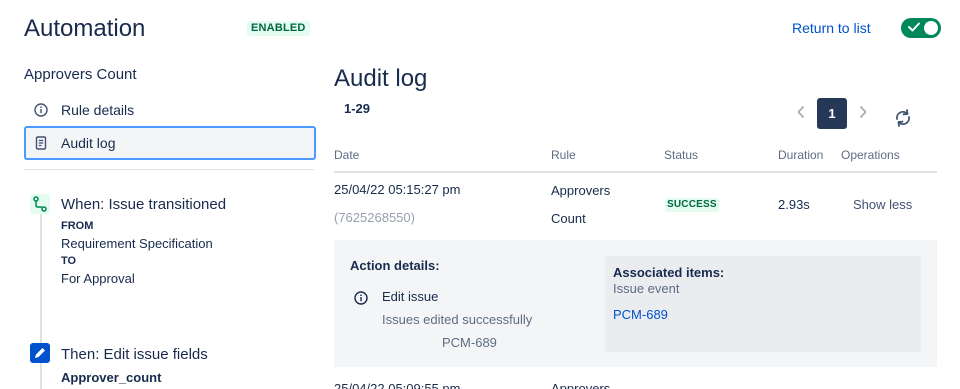 This screenshot has width=960, height=389. I want to click on check-icon, so click(914, 27).